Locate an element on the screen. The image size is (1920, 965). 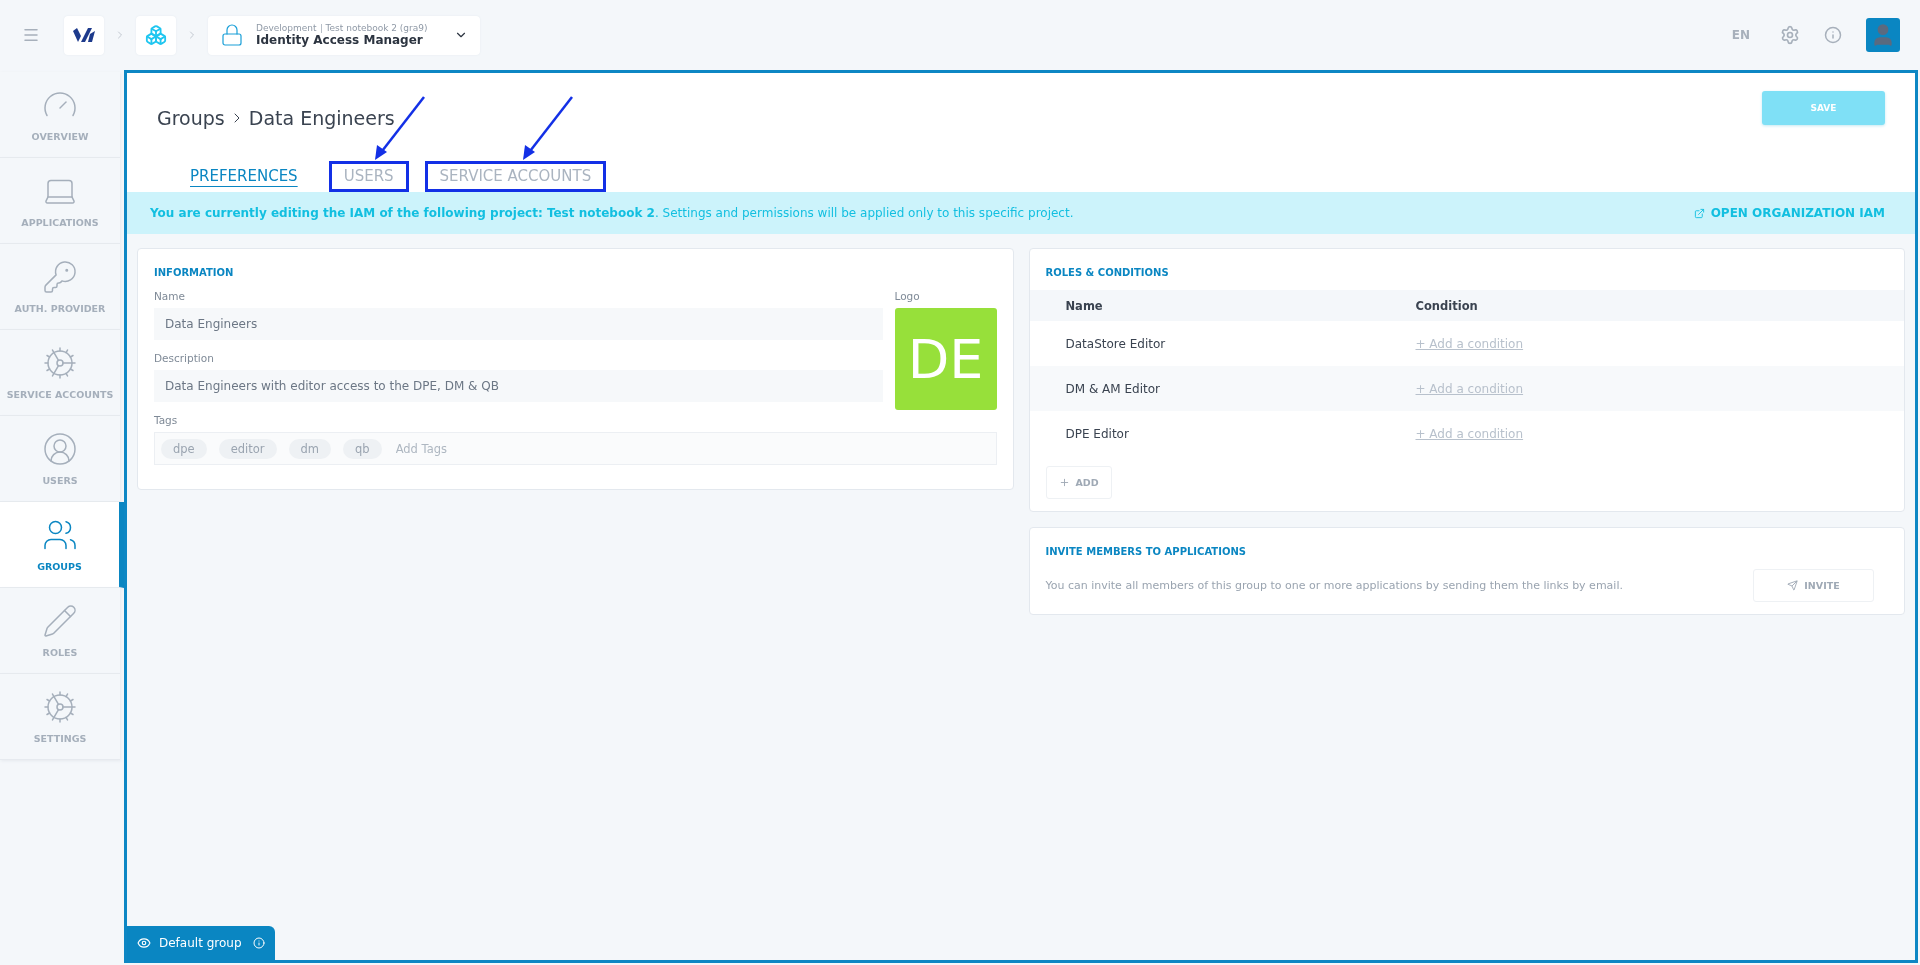
banner-message: You are currently editing the IAM of the following project: Test notebook 2. Settings and permissions will be applied only to this specific project. is located at coordinates (612, 213).